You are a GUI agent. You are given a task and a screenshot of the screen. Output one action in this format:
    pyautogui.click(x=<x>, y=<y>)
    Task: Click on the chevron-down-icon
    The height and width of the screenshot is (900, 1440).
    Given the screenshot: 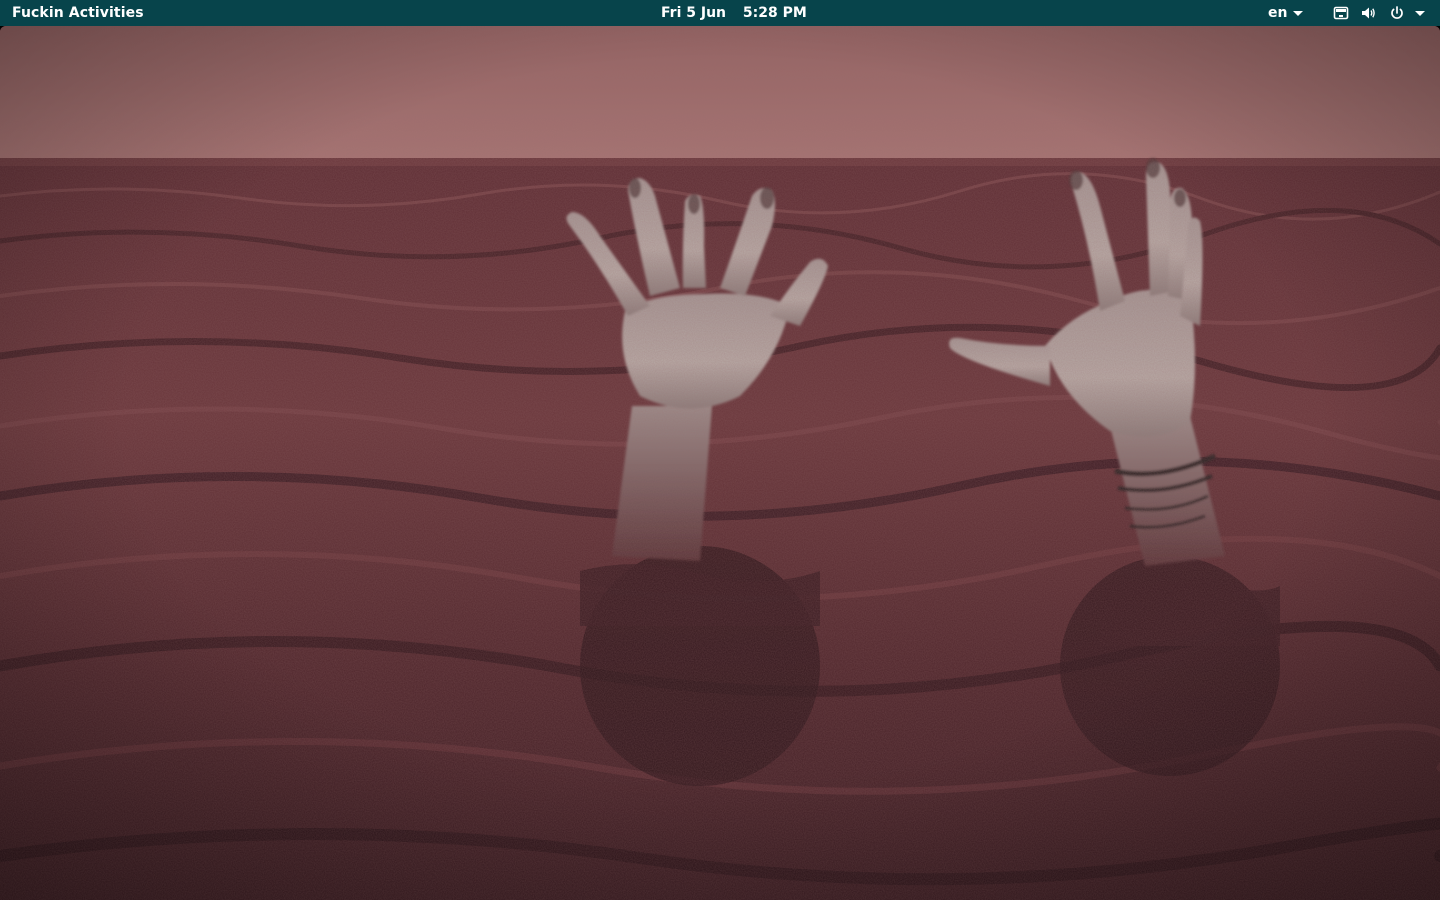 What is the action you would take?
    pyautogui.click(x=1298, y=13)
    